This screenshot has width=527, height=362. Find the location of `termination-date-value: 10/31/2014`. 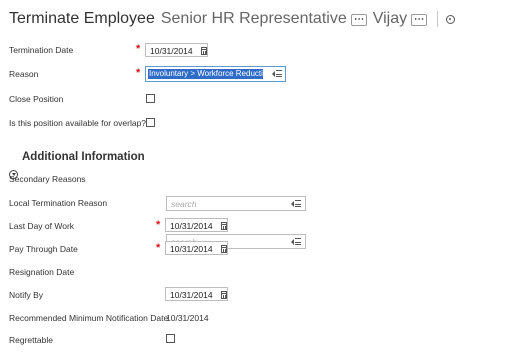

termination-date-value: 10/31/2014 is located at coordinates (171, 50).